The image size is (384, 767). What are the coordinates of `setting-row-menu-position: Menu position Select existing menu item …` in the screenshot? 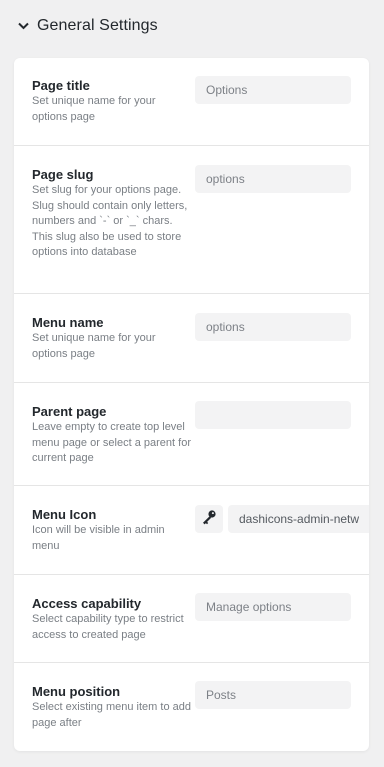 It's located at (191, 707).